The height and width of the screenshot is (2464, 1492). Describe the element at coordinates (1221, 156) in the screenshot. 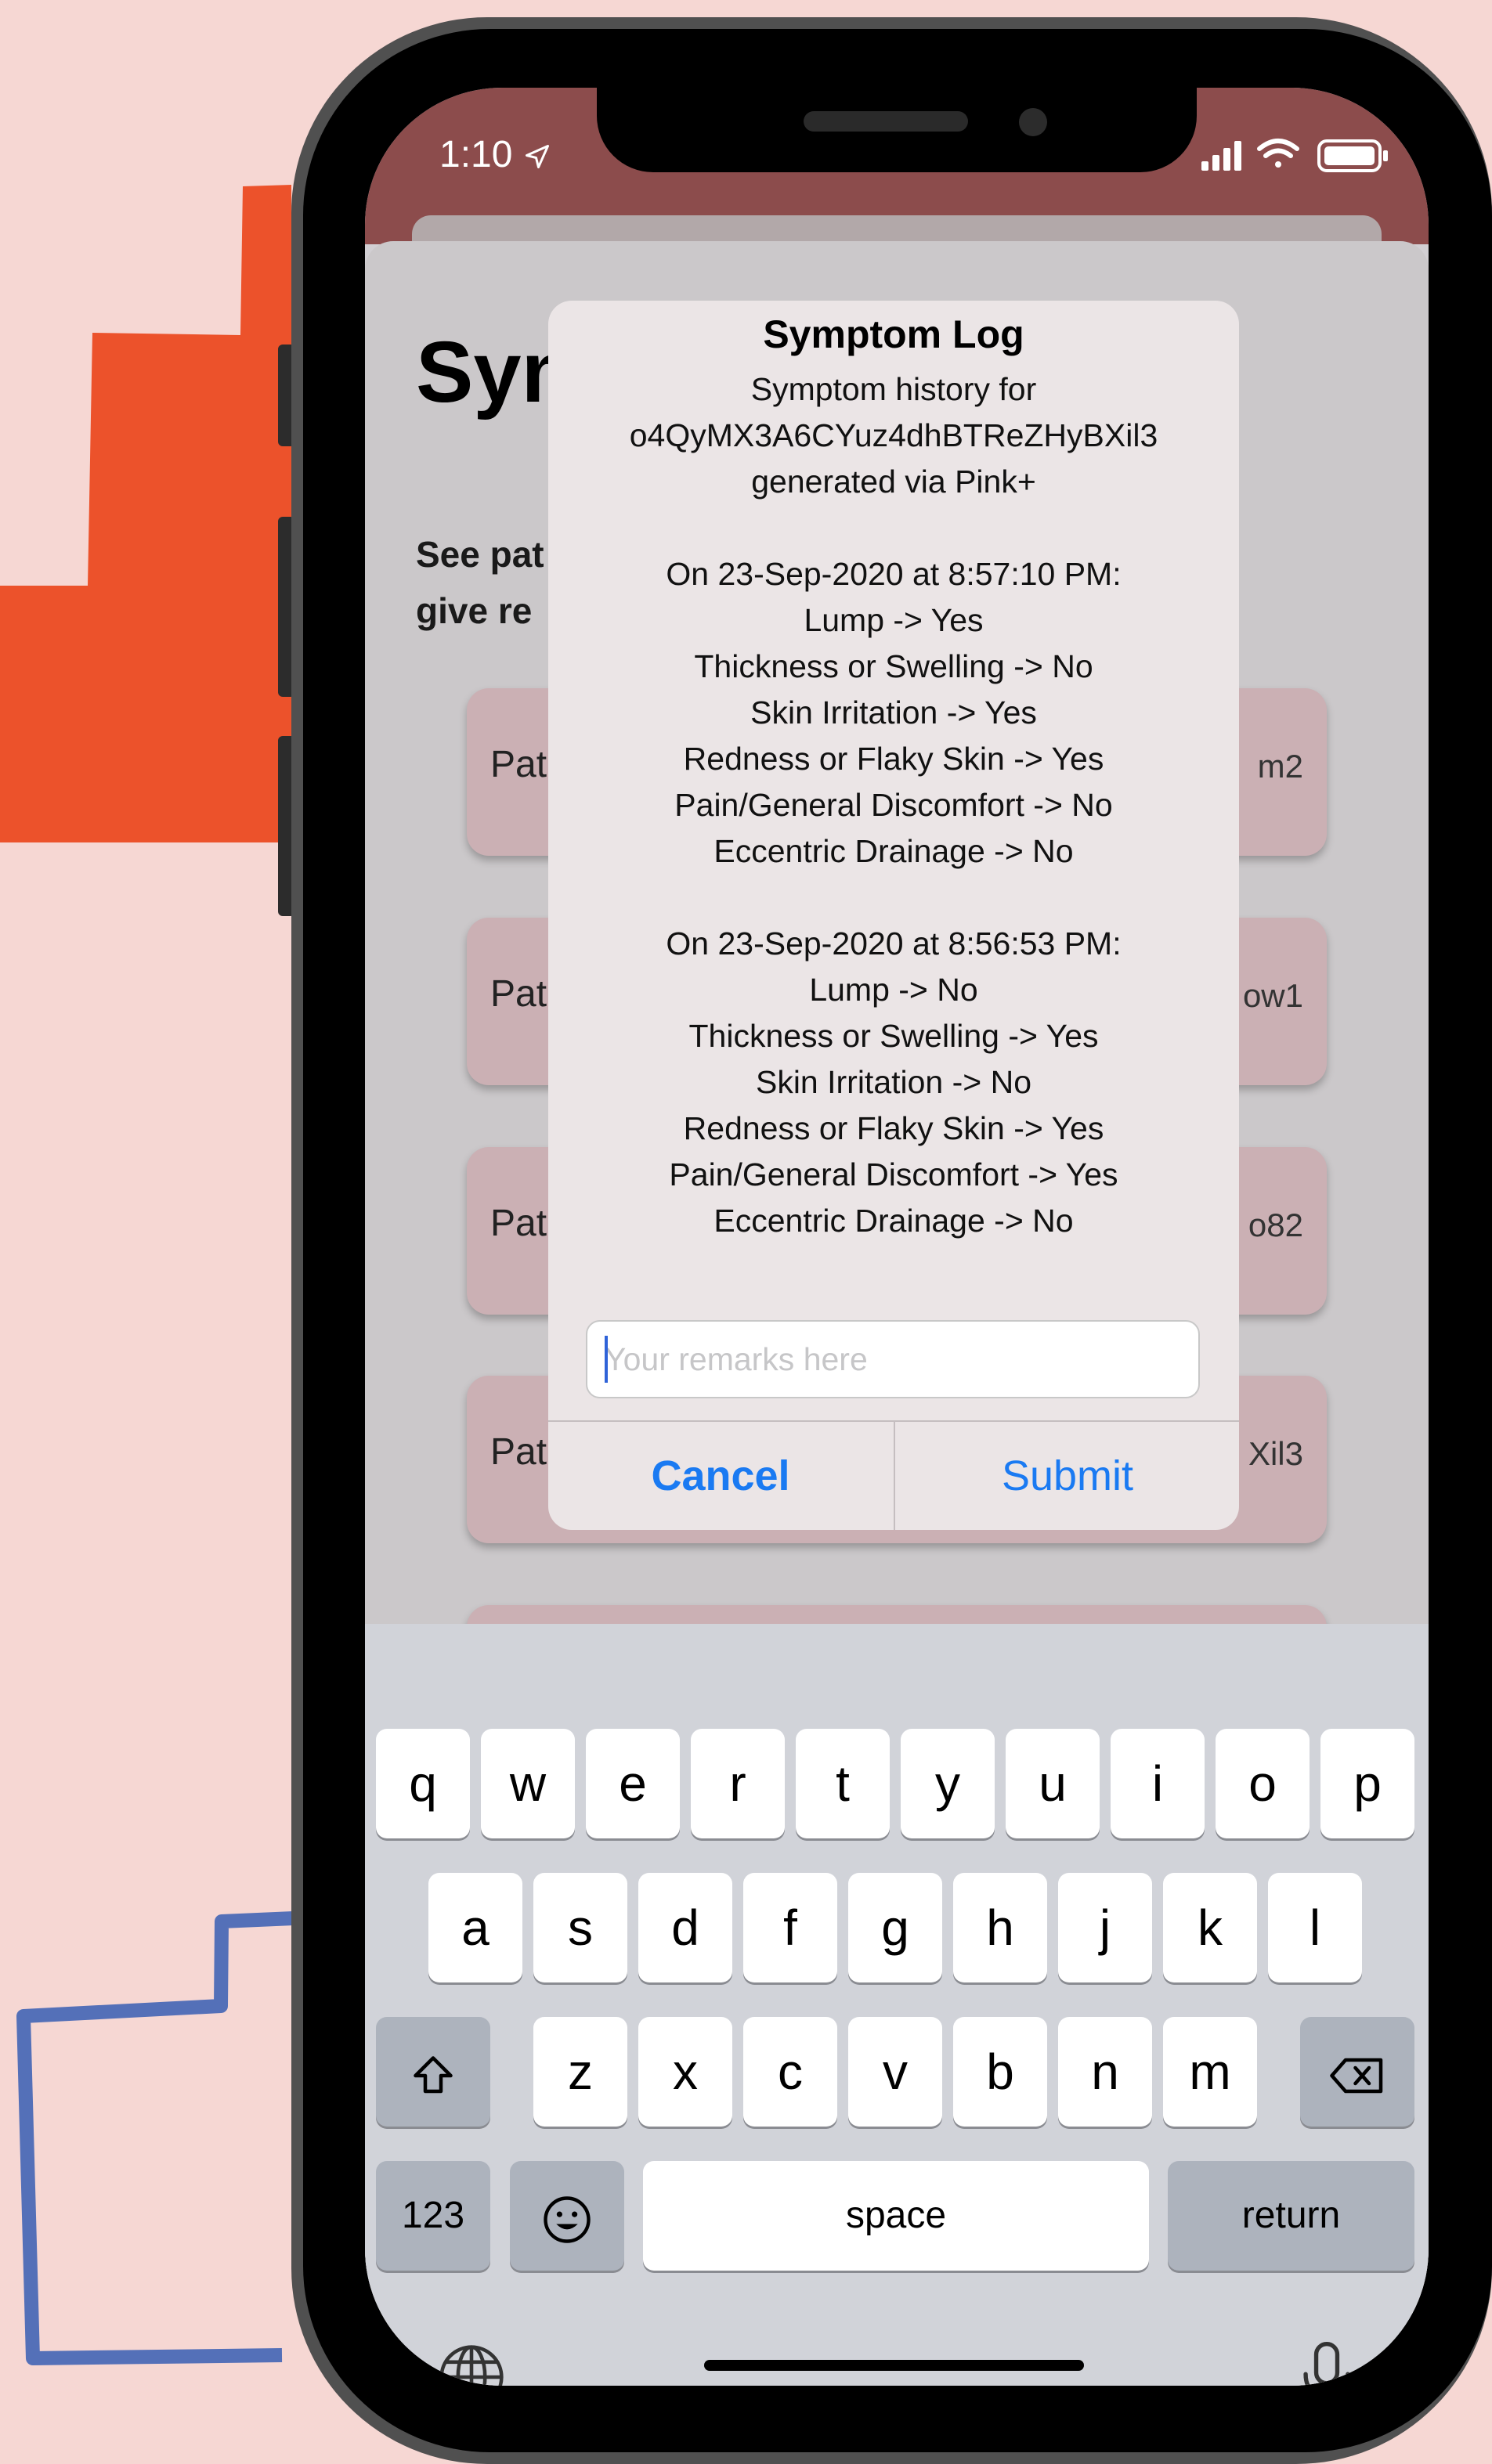

I see `signal-icon` at that location.